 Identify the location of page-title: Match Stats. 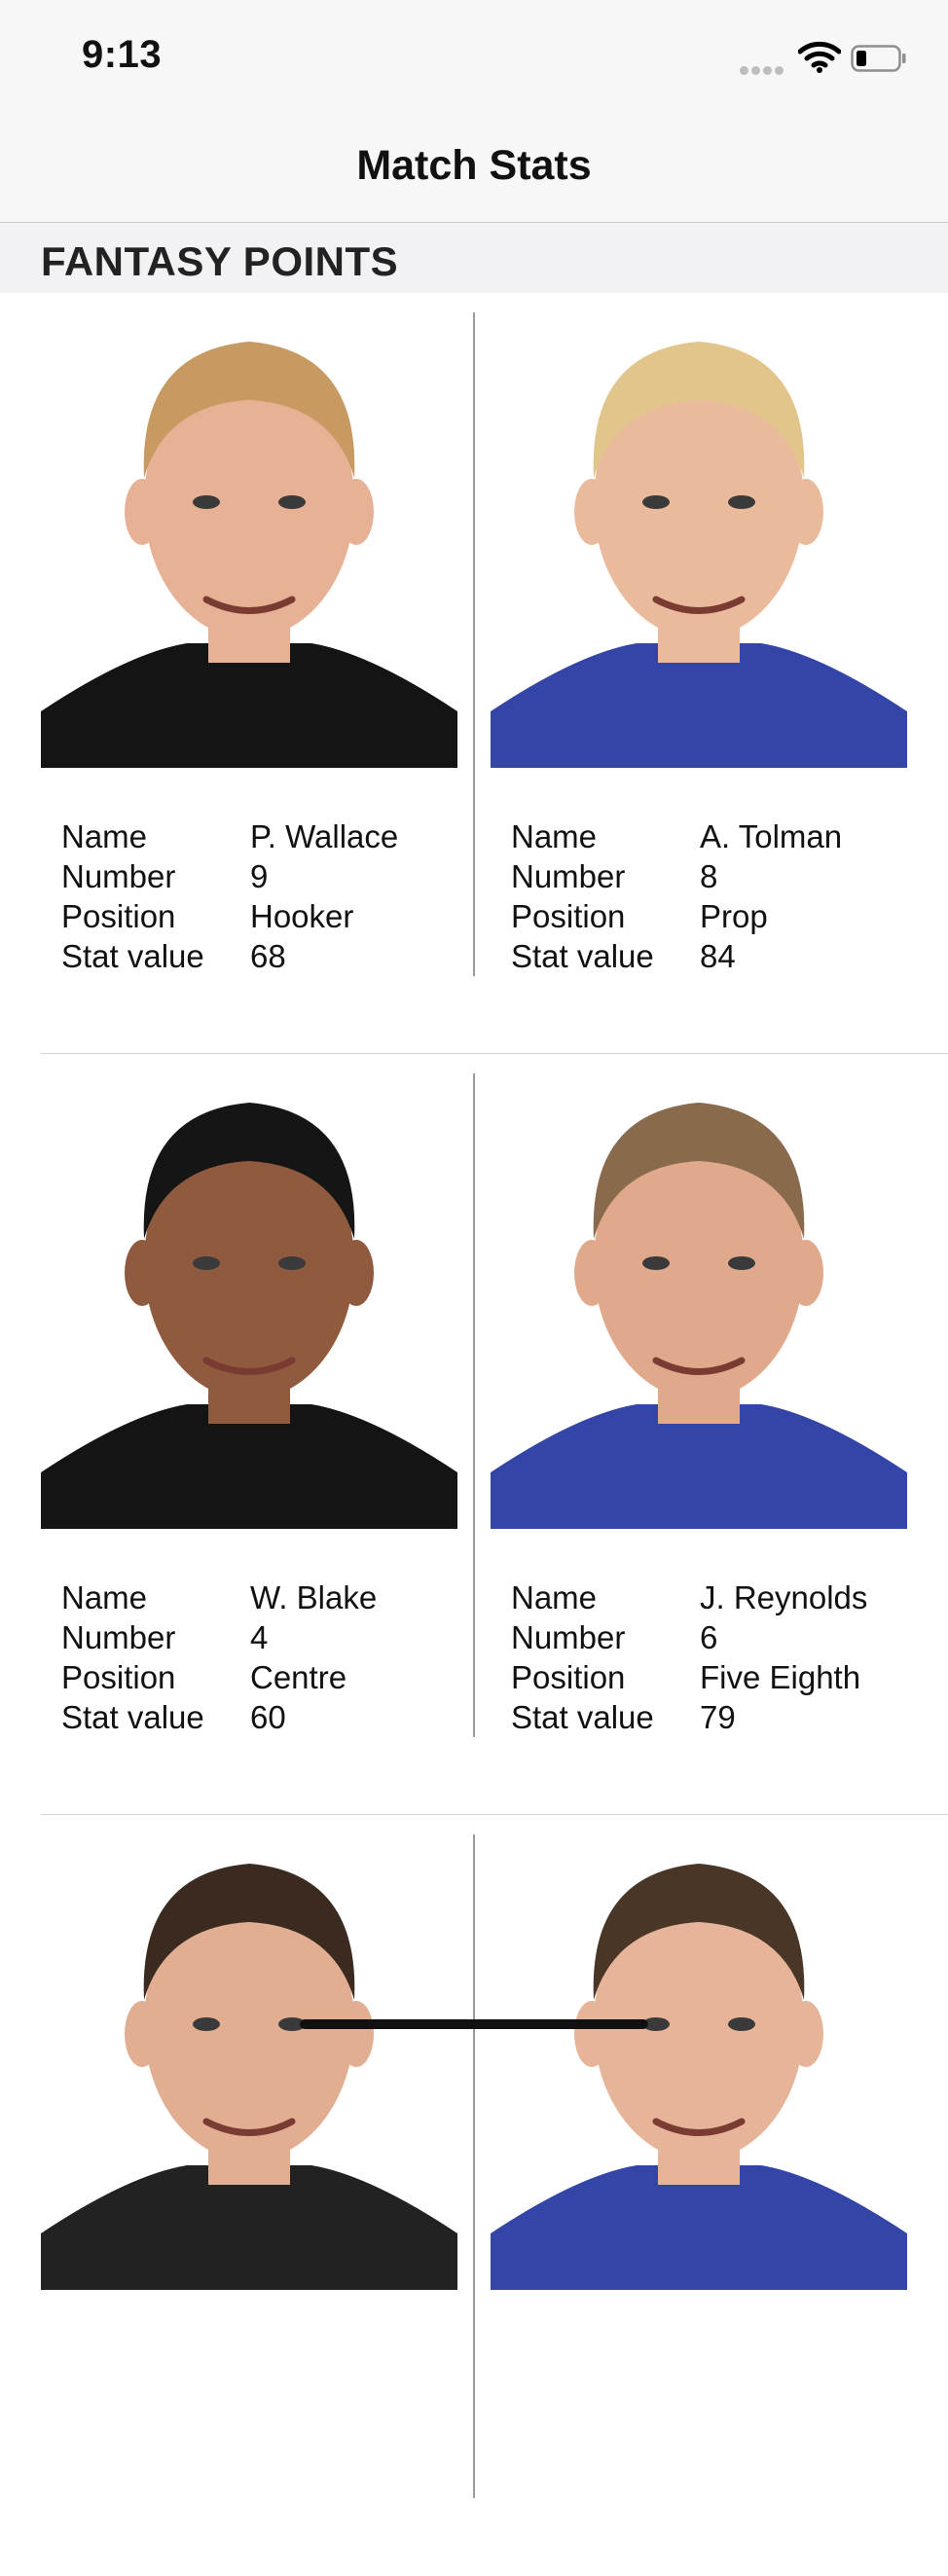
(474, 165).